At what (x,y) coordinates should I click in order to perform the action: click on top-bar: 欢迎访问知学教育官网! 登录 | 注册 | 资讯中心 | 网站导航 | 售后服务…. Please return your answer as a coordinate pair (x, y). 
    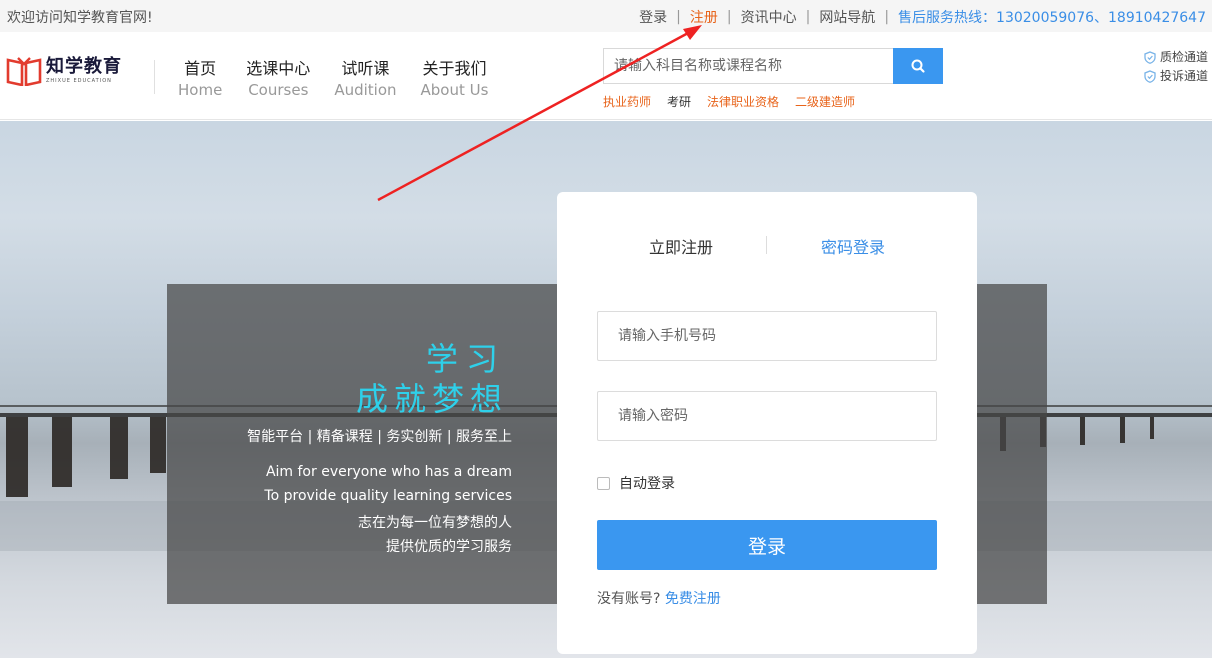
    Looking at the image, I should click on (606, 16).